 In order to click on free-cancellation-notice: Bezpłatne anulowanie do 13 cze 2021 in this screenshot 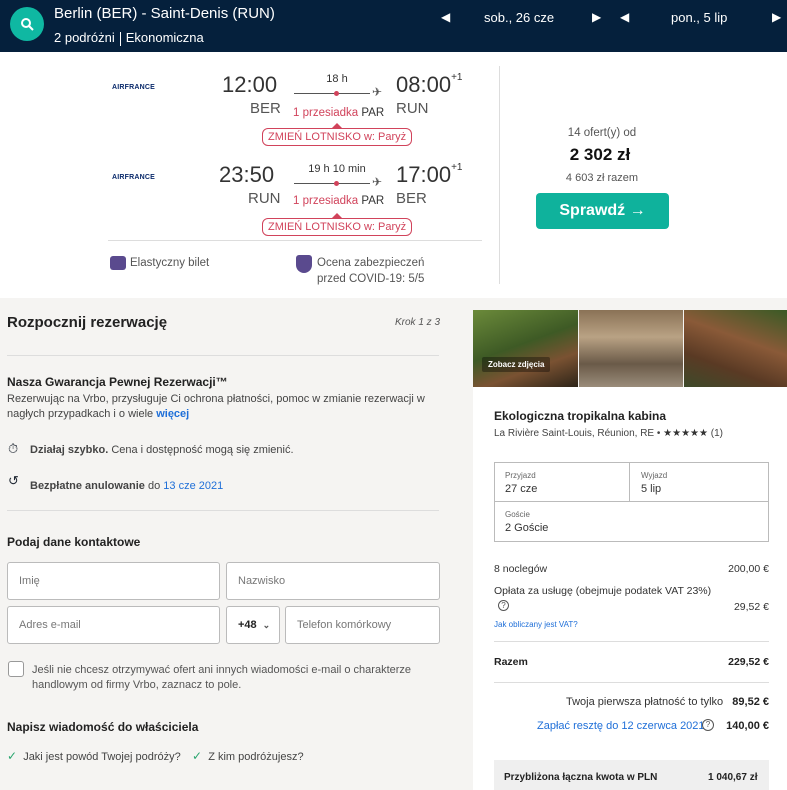, I will do `click(126, 486)`.